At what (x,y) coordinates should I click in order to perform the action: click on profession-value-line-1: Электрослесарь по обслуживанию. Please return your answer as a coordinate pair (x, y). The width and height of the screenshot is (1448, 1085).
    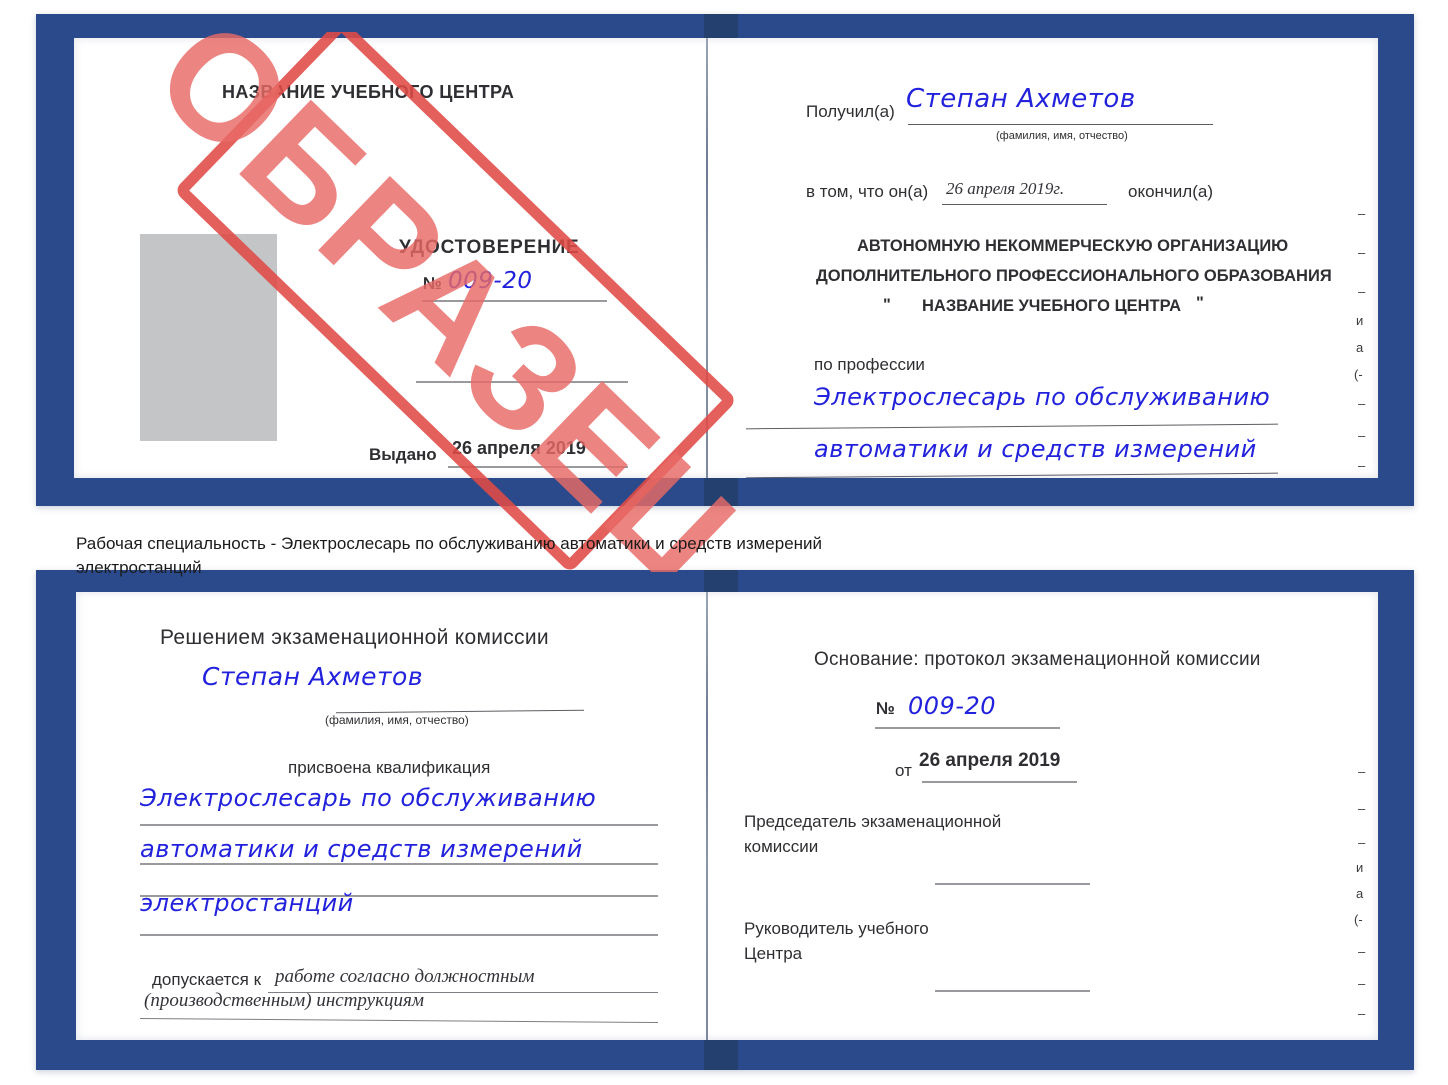
    Looking at the image, I should click on (1042, 397).